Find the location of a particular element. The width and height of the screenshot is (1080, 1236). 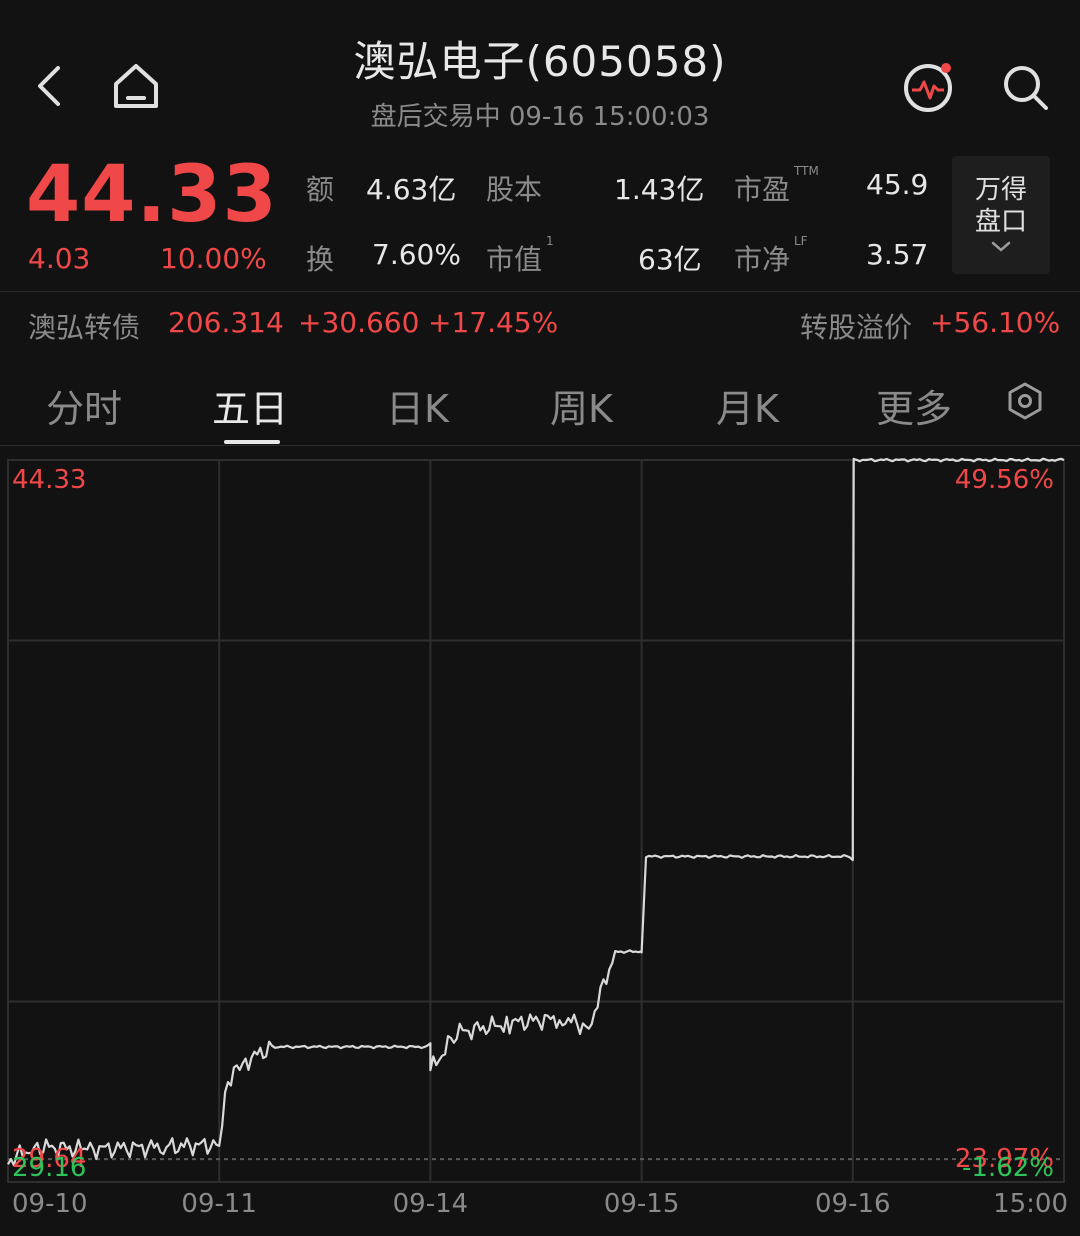

wind-order-book-button: 万得 盘口 is located at coordinates (1001, 215).